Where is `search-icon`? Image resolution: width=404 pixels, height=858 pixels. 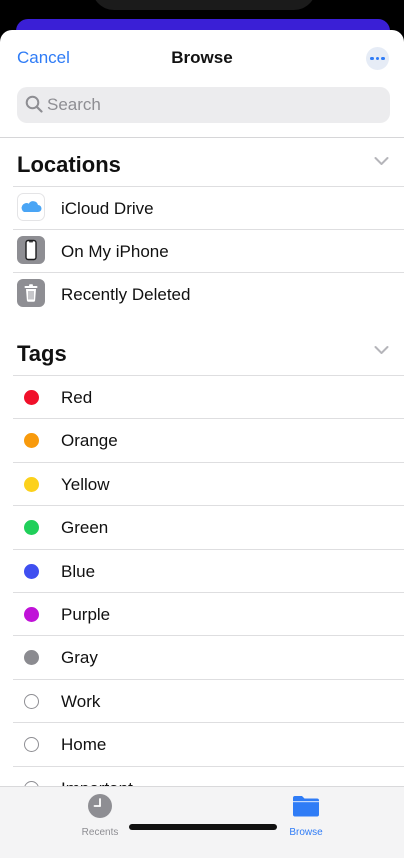
search-icon is located at coordinates (34, 104).